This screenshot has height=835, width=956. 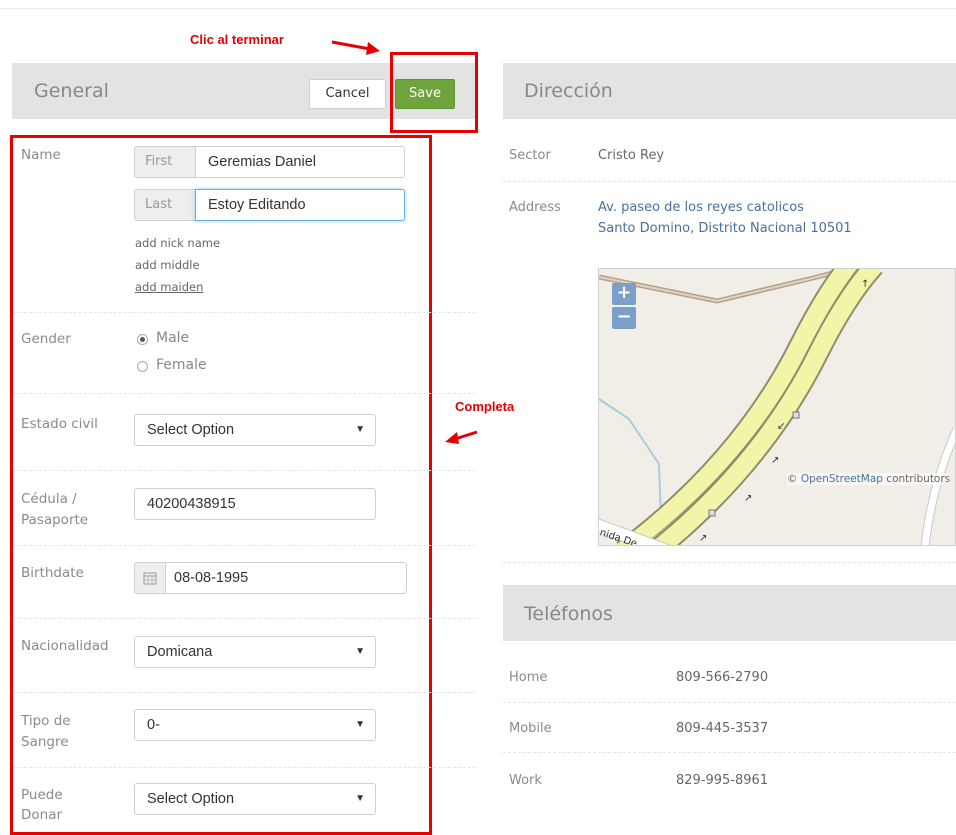 What do you see at coordinates (255, 504) in the screenshot?
I see `cedula-input: 40200438915` at bounding box center [255, 504].